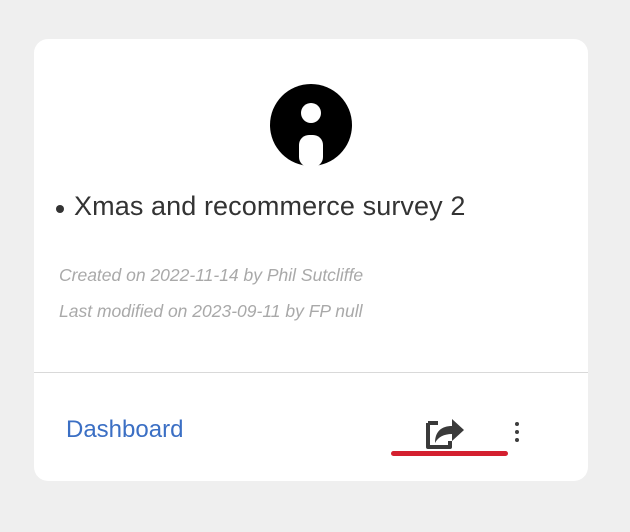  I want to click on share-button, so click(446, 433).